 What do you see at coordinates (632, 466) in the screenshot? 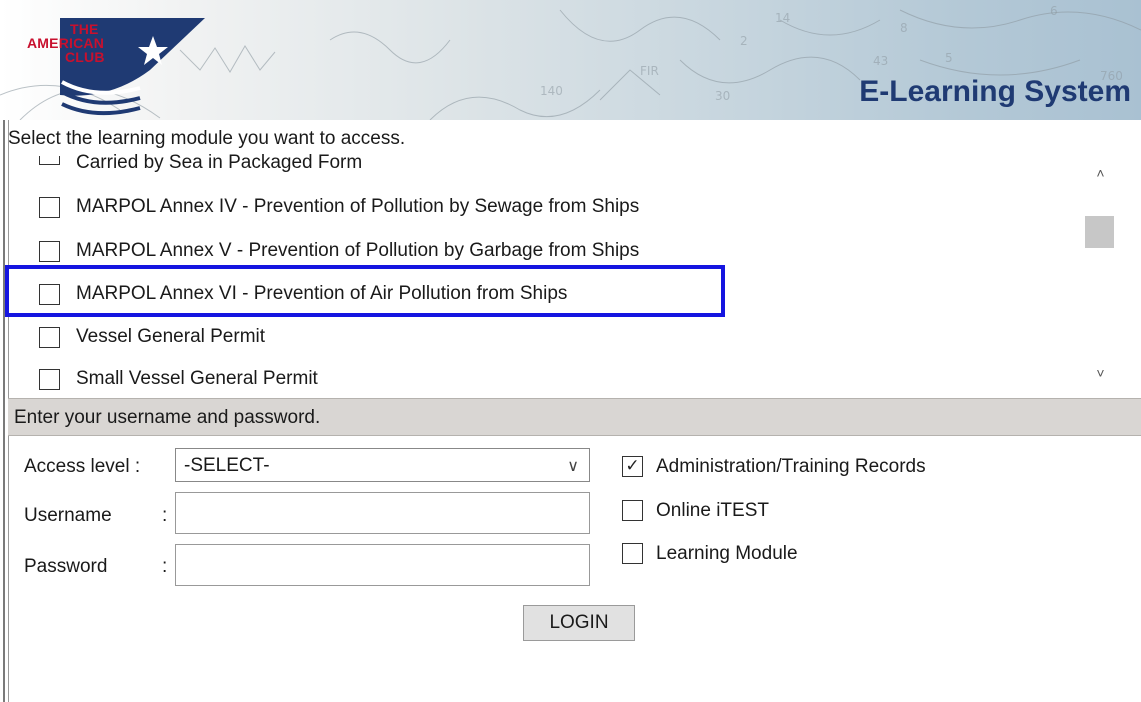
I see `admin-records-checkbox: ✓` at bounding box center [632, 466].